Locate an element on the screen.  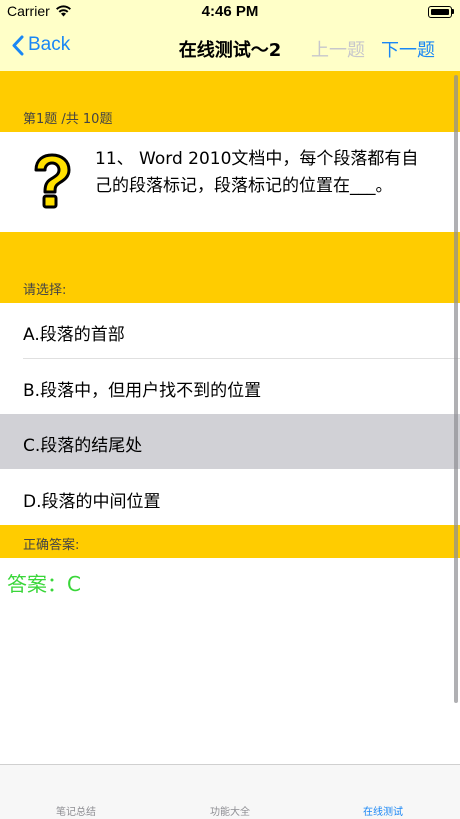
option-label: D.段落的中间位置 is located at coordinates (92, 502).